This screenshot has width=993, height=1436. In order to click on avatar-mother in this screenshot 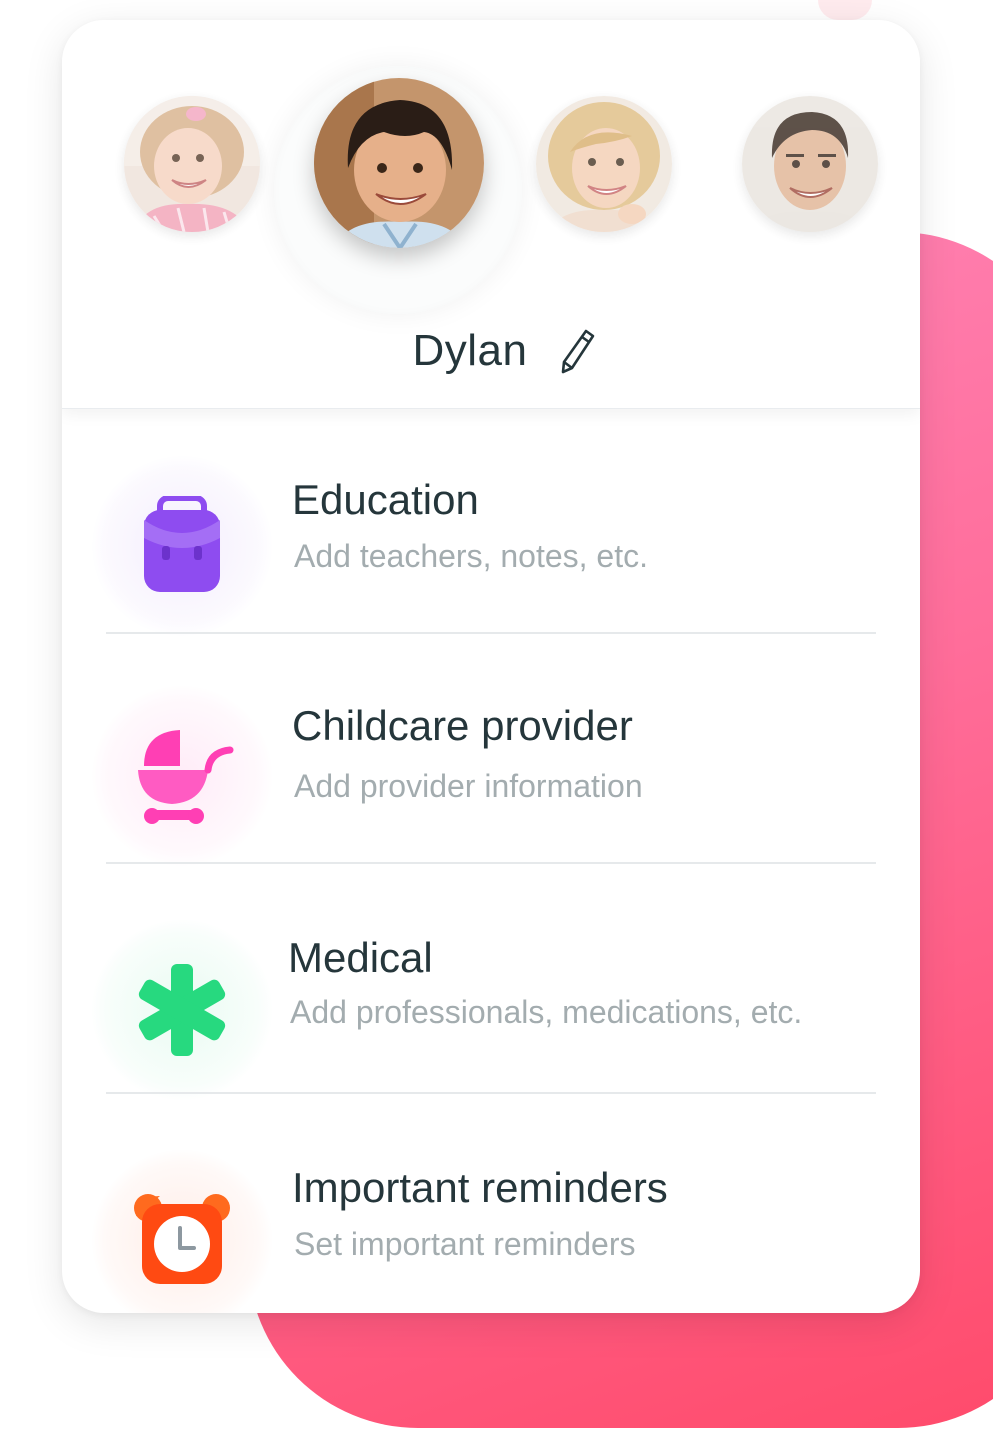, I will do `click(604, 164)`.